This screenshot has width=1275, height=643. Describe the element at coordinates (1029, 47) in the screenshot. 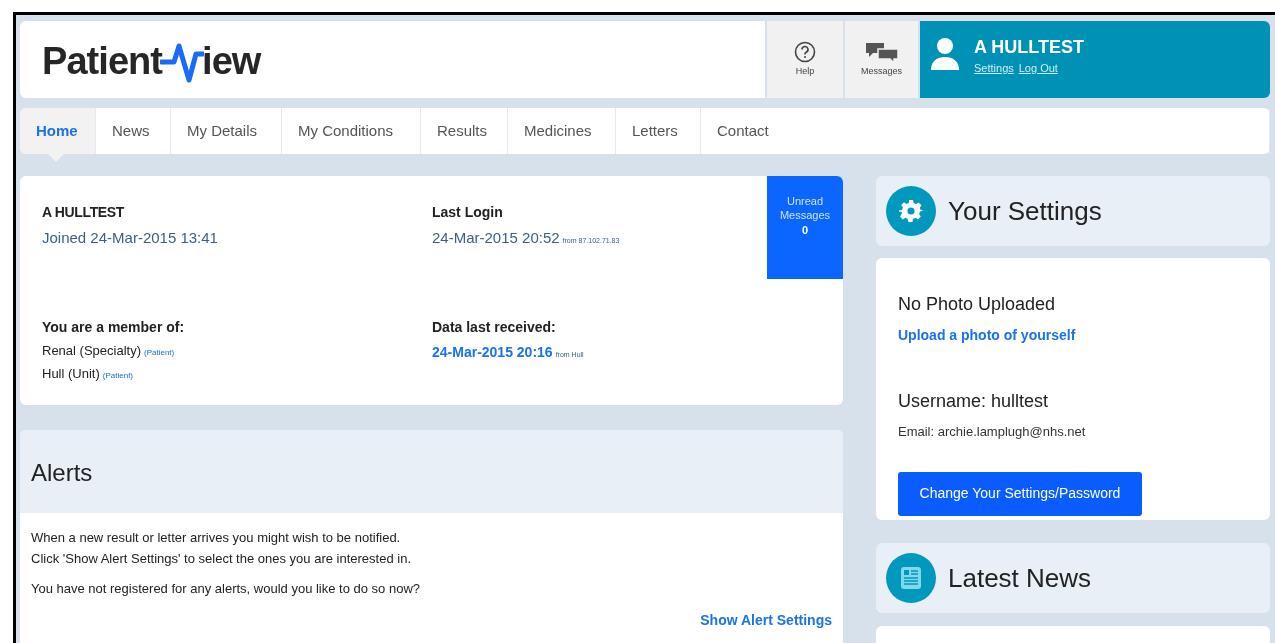

I see `user-name: A HULLTEST` at that location.